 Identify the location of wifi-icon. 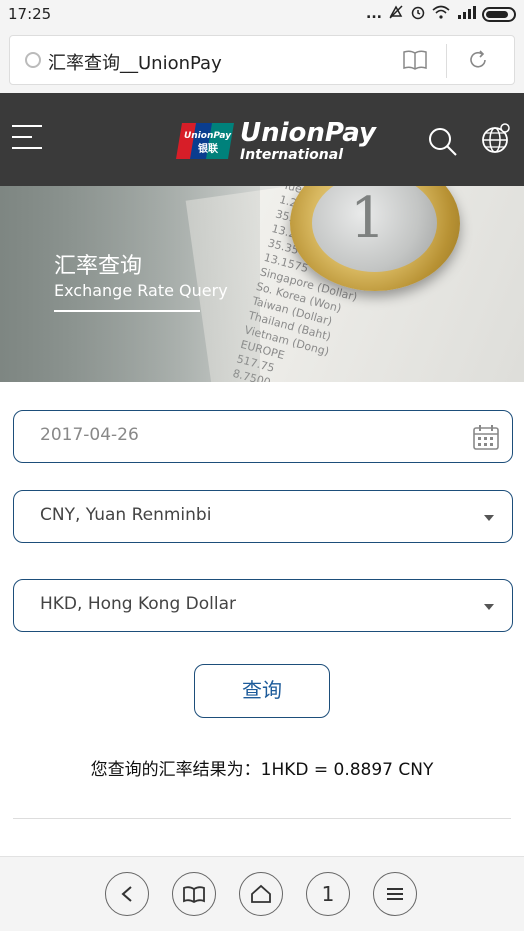
(441, 14).